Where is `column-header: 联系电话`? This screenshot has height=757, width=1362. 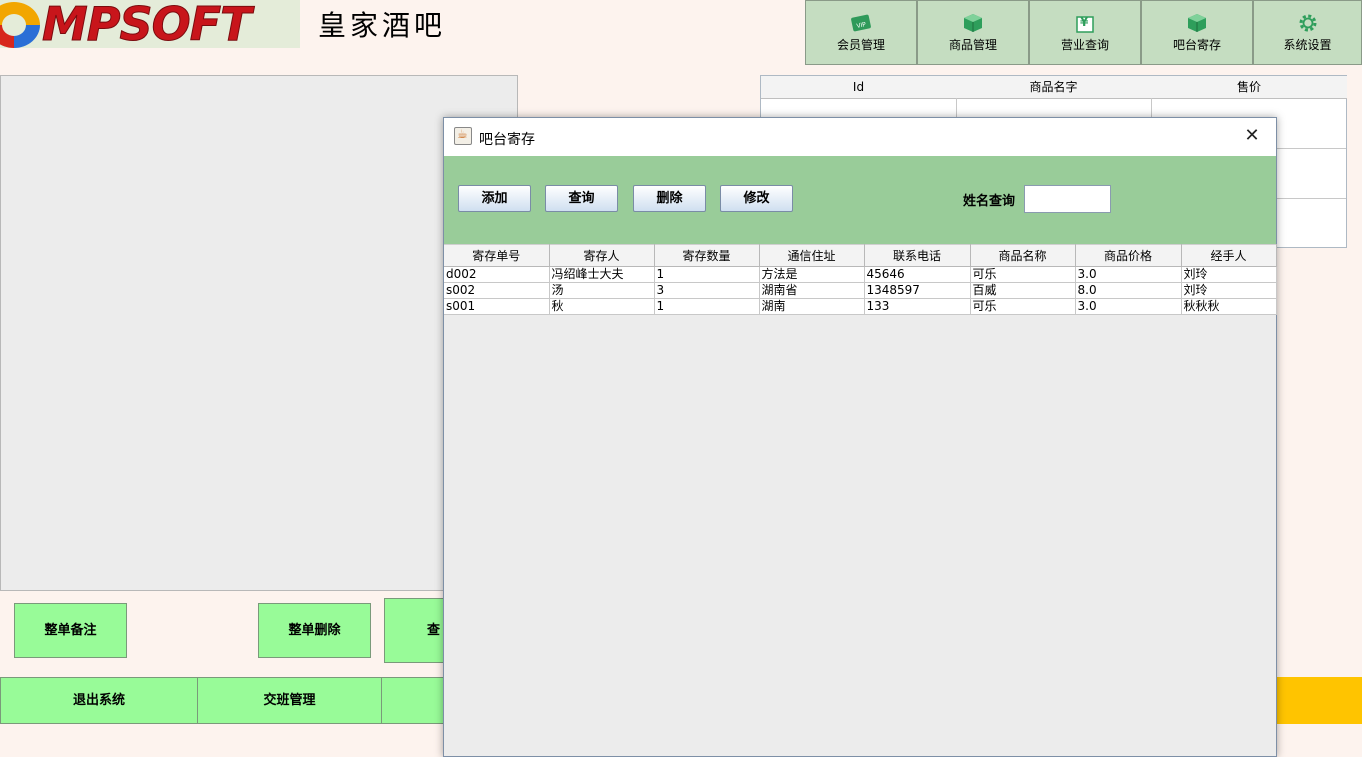
column-header: 联系电话 is located at coordinates (917, 255).